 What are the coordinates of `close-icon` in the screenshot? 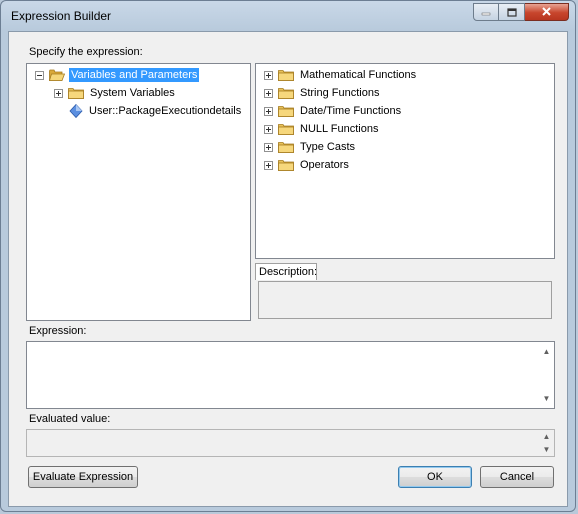 It's located at (546, 11).